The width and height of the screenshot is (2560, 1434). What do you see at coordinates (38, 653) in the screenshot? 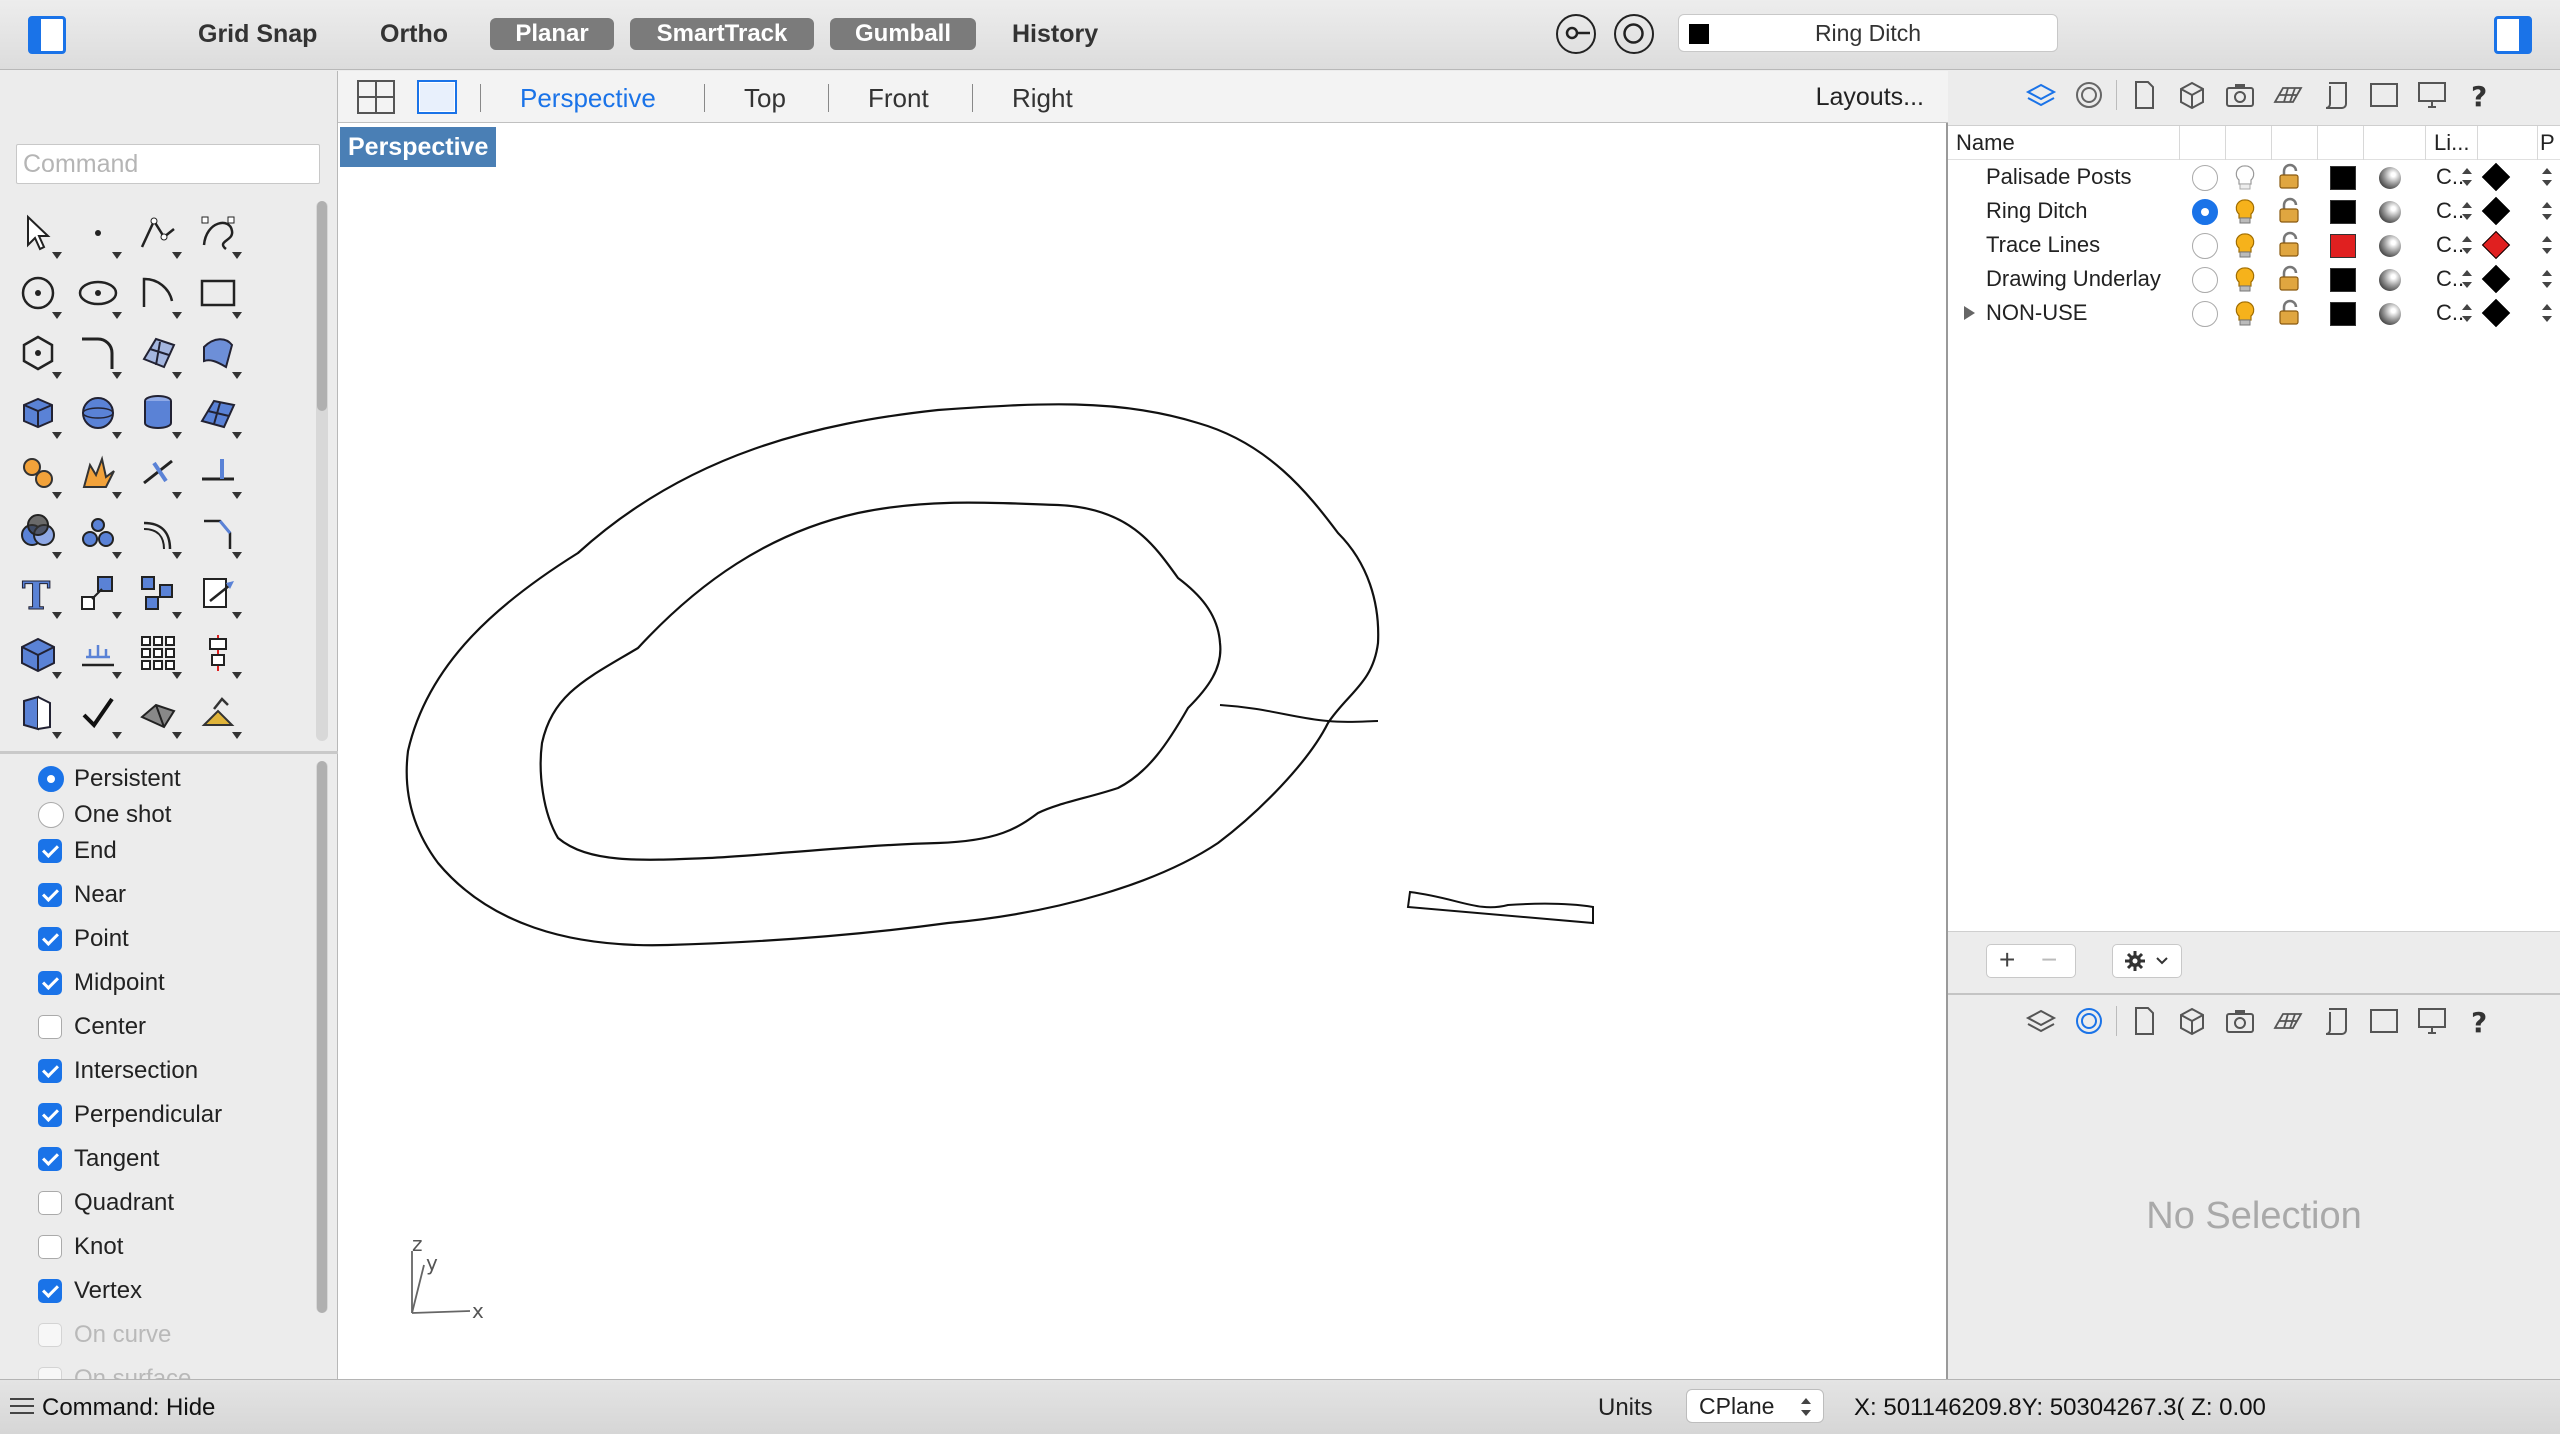
I see `solid-box-icon` at bounding box center [38, 653].